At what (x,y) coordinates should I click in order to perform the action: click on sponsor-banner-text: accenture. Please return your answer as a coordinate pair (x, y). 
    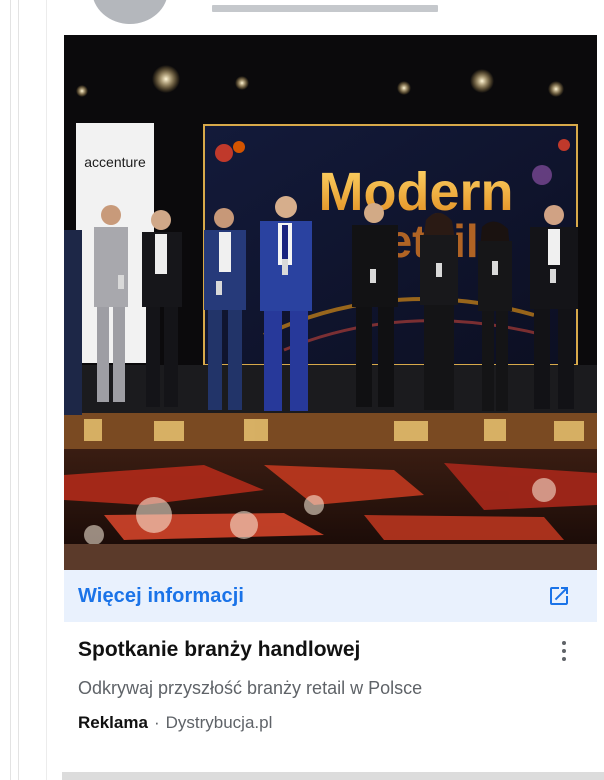
    Looking at the image, I should click on (115, 162).